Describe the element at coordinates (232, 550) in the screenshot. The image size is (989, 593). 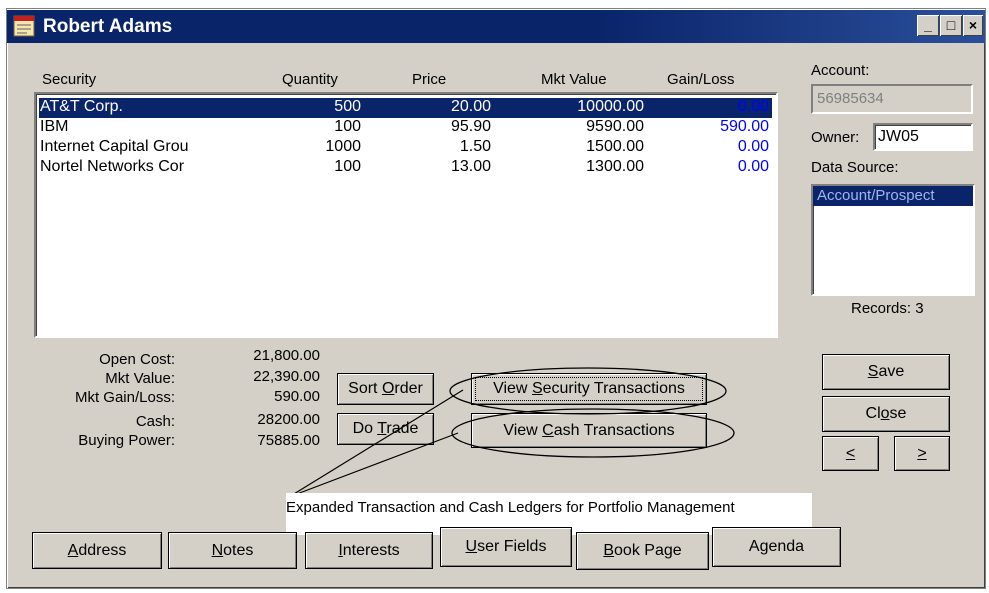
I see `notes-button: Notes` at that location.